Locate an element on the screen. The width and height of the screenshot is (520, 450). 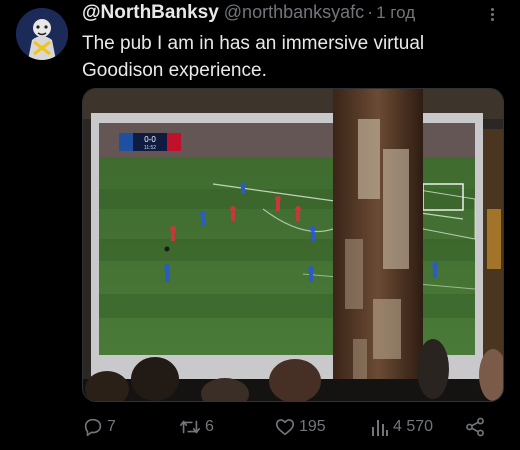
views-icon is located at coordinates (380, 427).